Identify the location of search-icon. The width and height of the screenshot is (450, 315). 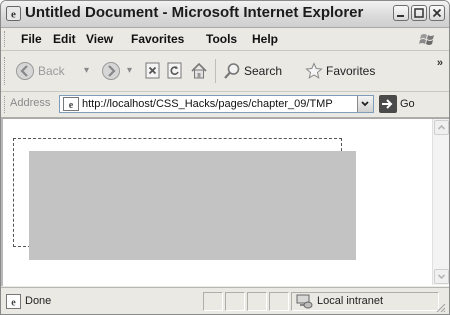
(232, 71).